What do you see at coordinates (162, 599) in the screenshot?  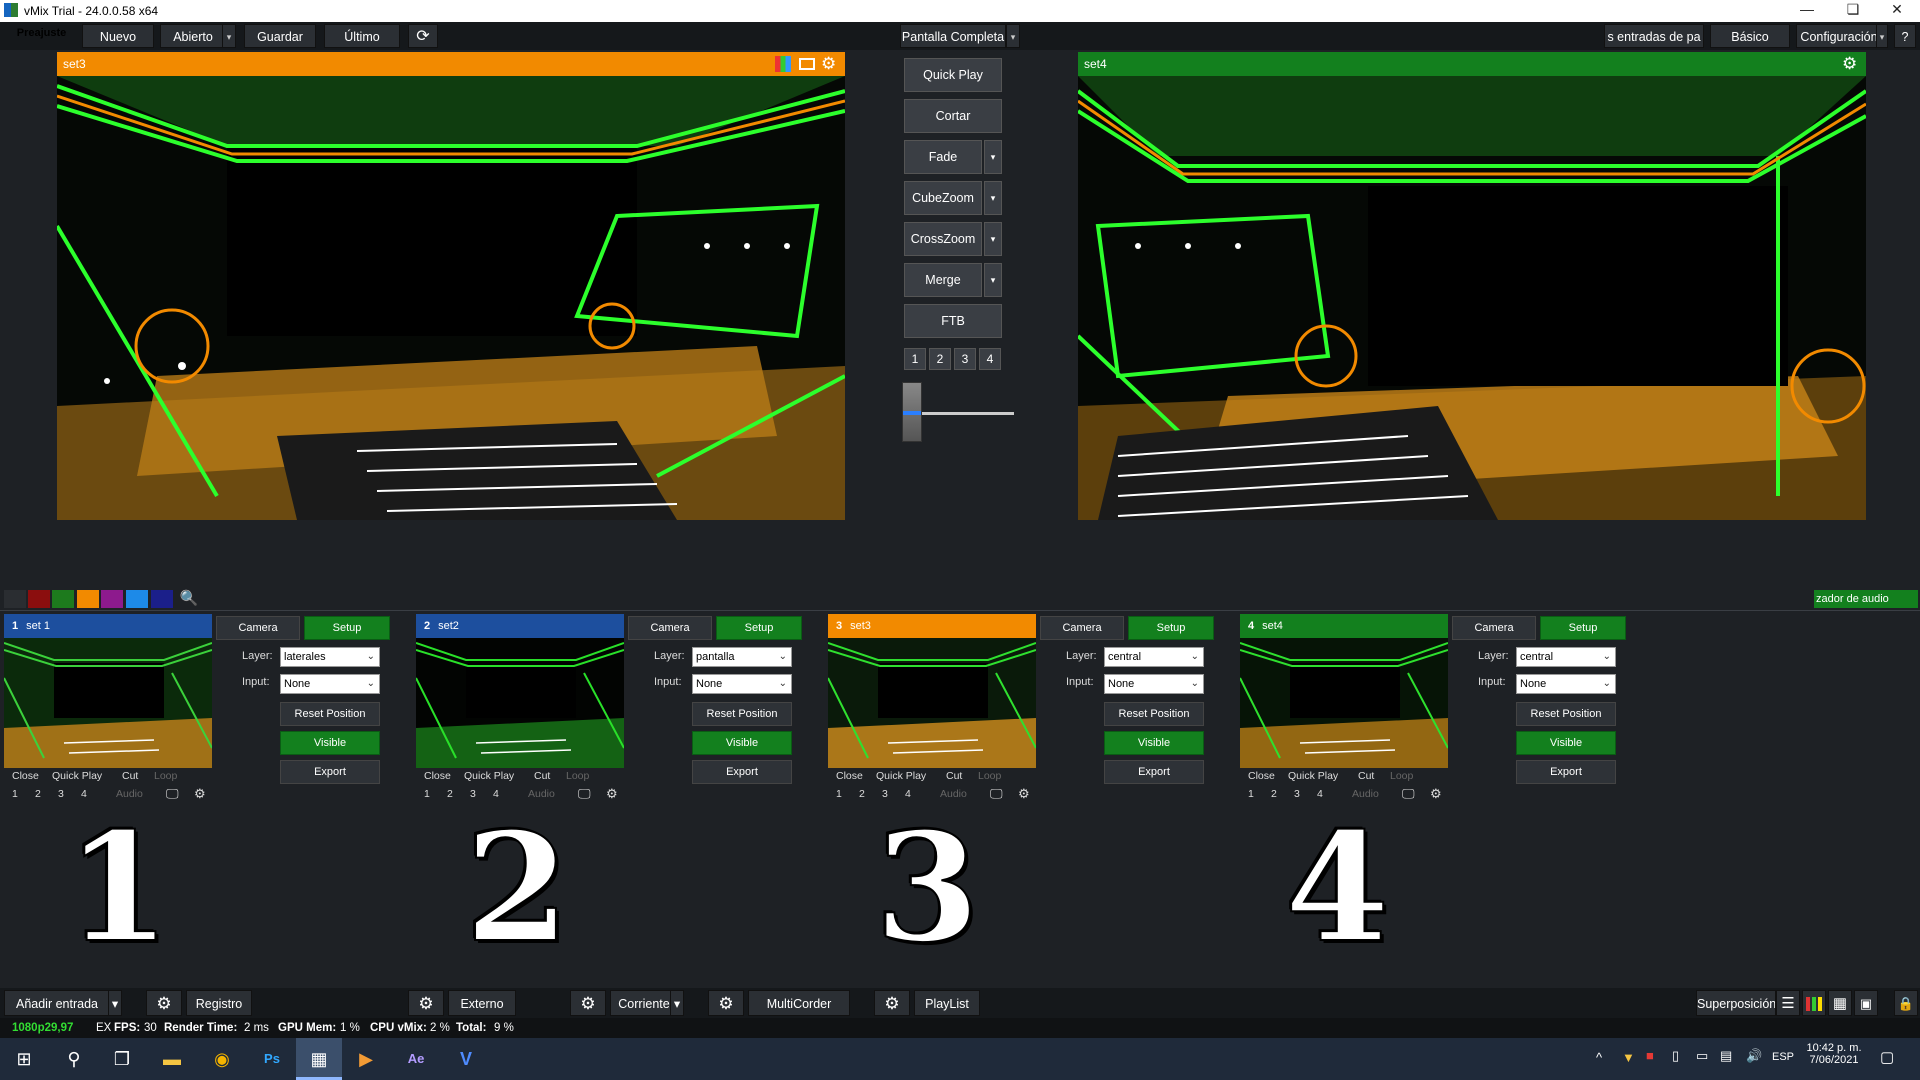 I see `color-filter-navy` at bounding box center [162, 599].